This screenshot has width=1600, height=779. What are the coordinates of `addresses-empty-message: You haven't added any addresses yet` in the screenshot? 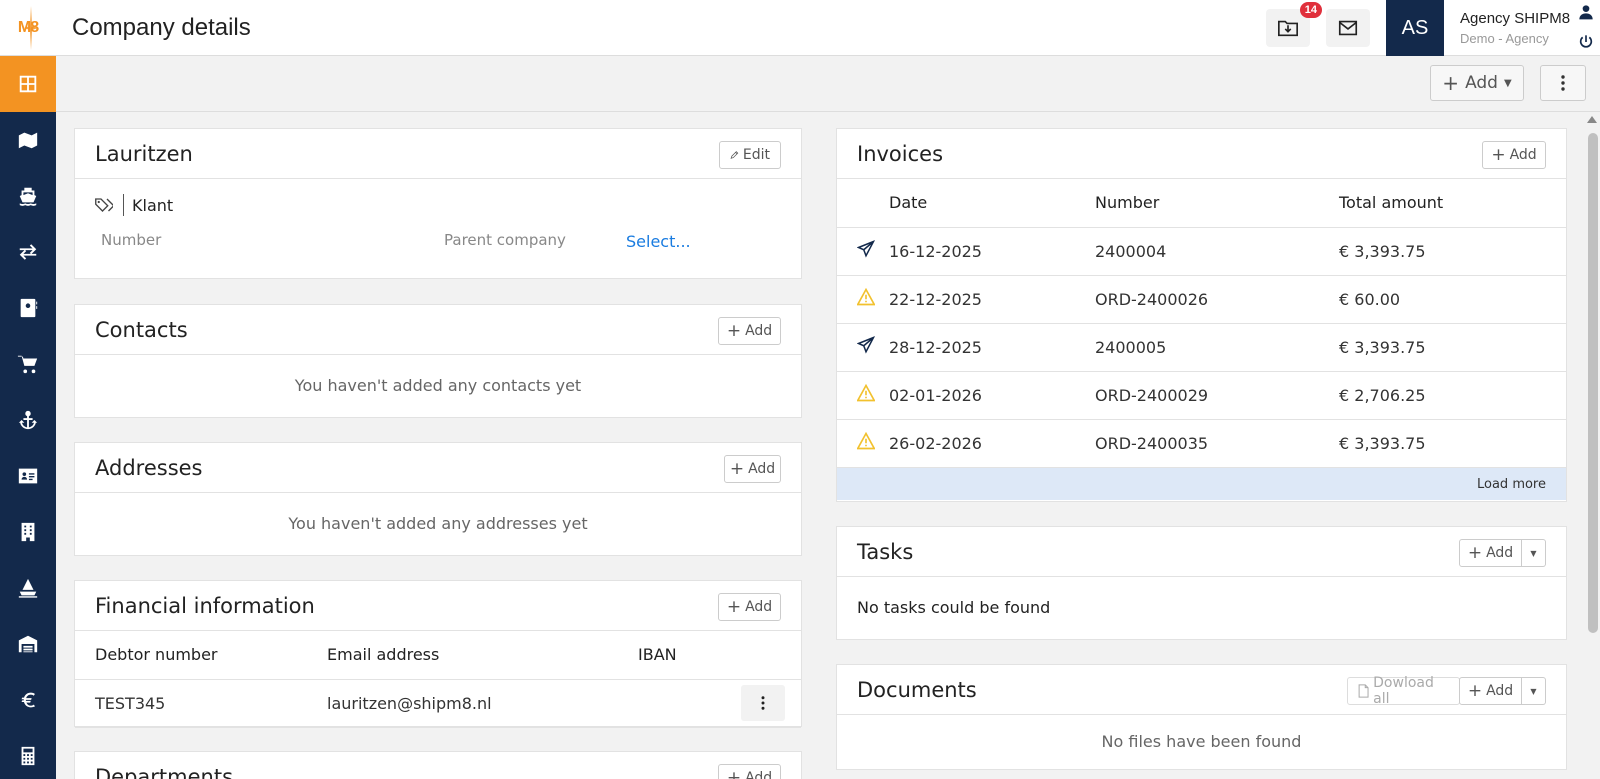 It's located at (438, 523).